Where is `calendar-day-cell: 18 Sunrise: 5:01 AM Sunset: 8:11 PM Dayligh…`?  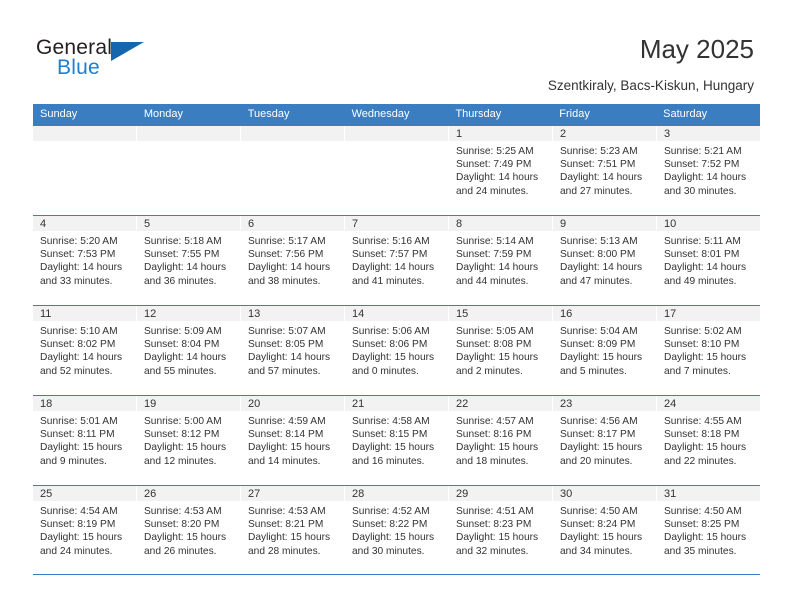 calendar-day-cell: 18 Sunrise: 5:01 AM Sunset: 8:11 PM Dayligh… is located at coordinates (85, 440).